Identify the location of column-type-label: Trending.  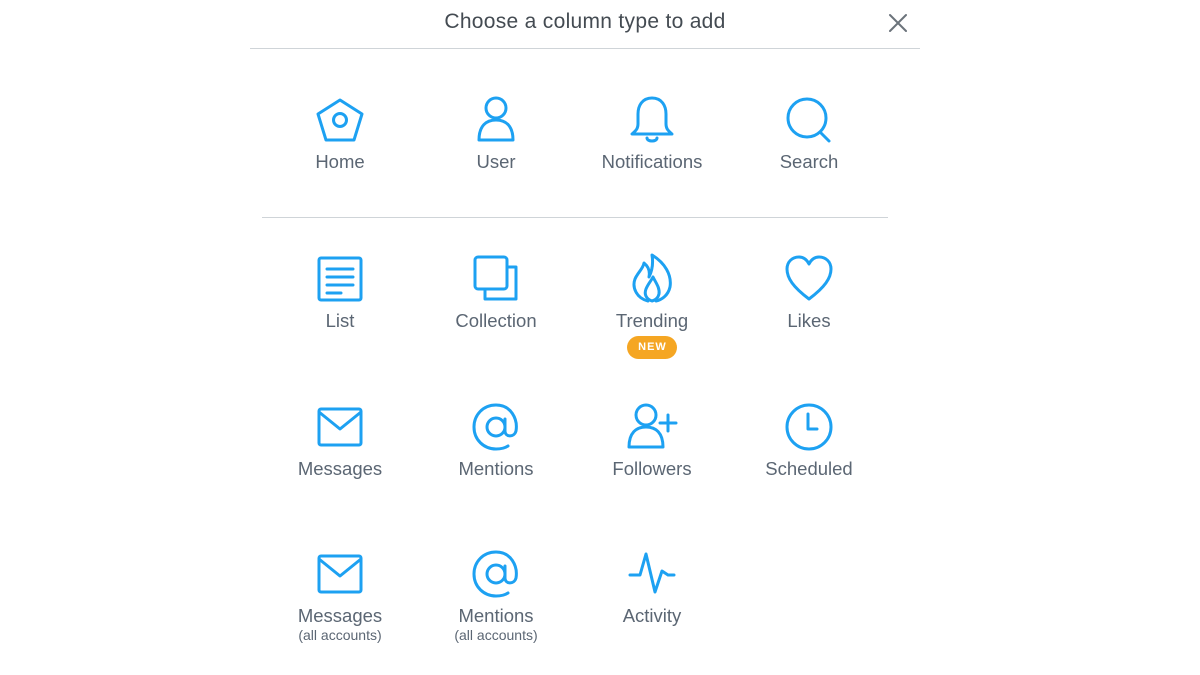
(652, 320).